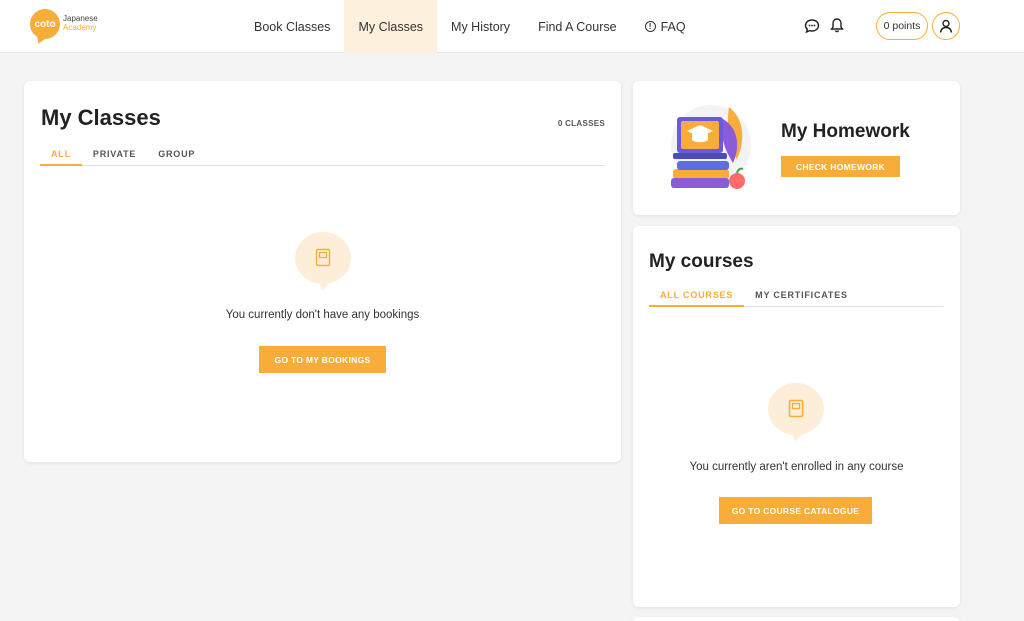 The image size is (1024, 621). I want to click on nav-faq-label: FAQ, so click(673, 26).